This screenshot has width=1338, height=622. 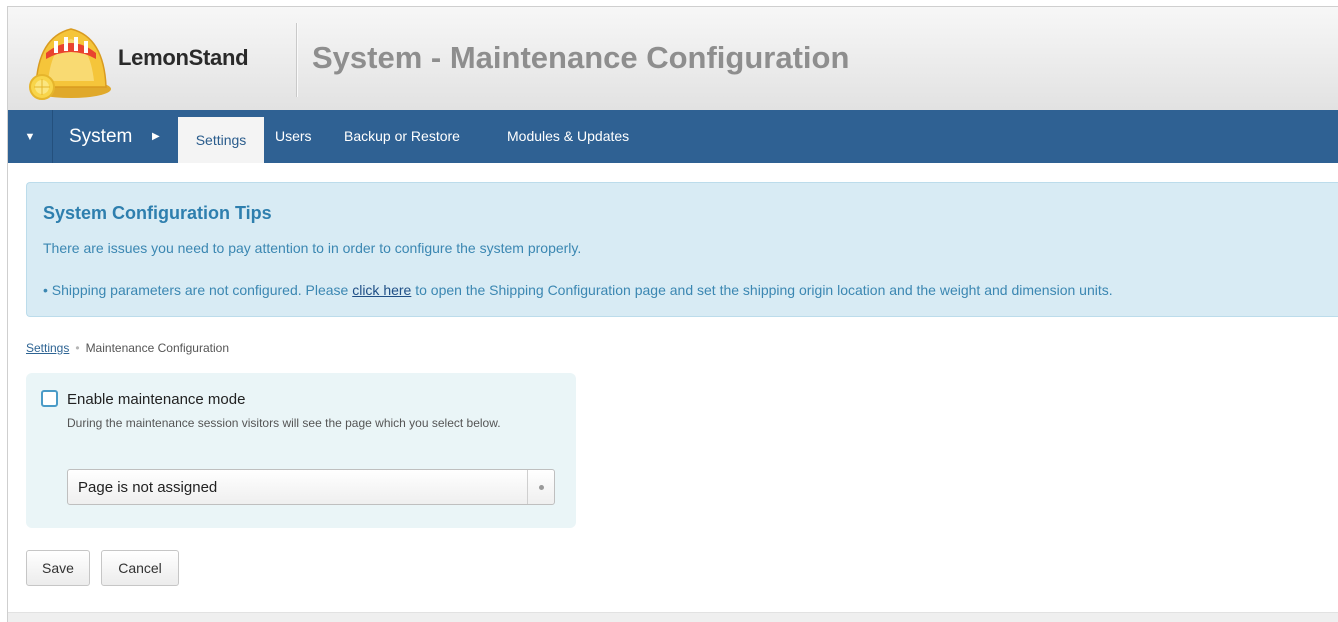 I want to click on breadcrumb-current: Maintenance Configuration, so click(x=157, y=348).